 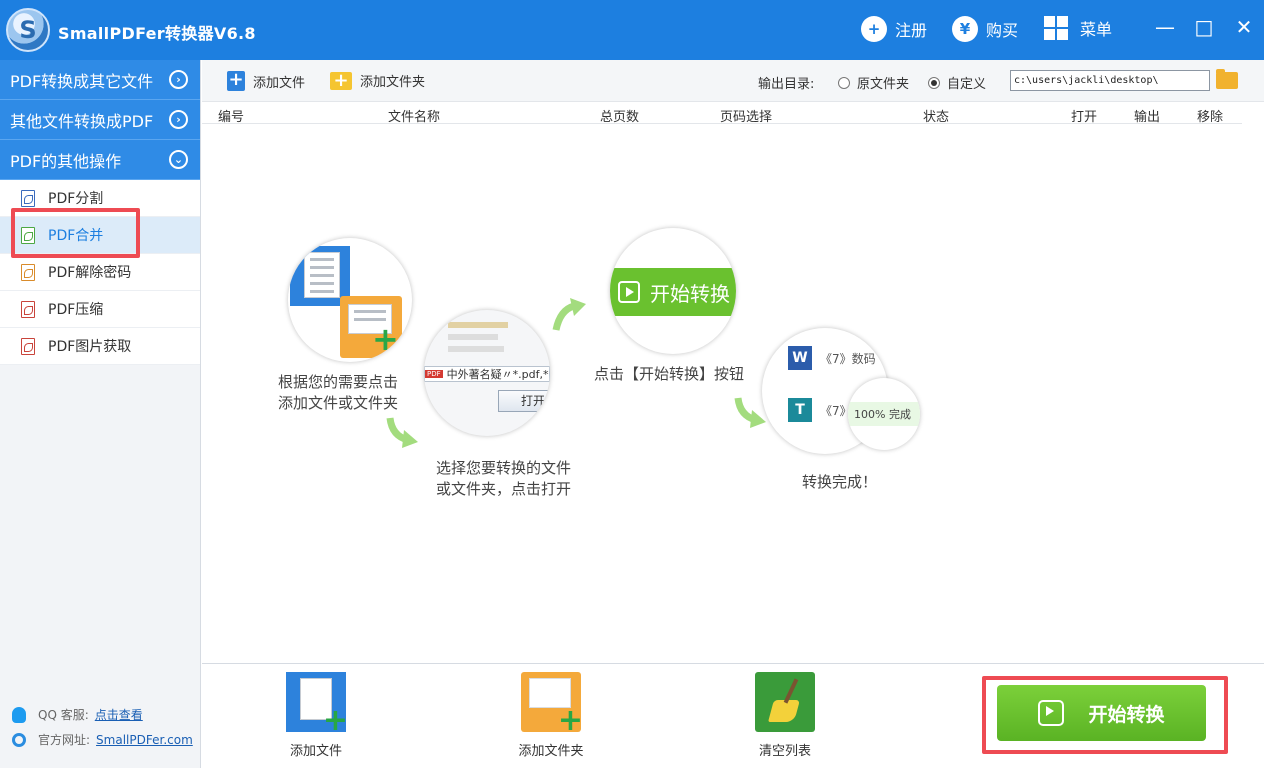 What do you see at coordinates (874, 29) in the screenshot?
I see `user-add-icon: +` at bounding box center [874, 29].